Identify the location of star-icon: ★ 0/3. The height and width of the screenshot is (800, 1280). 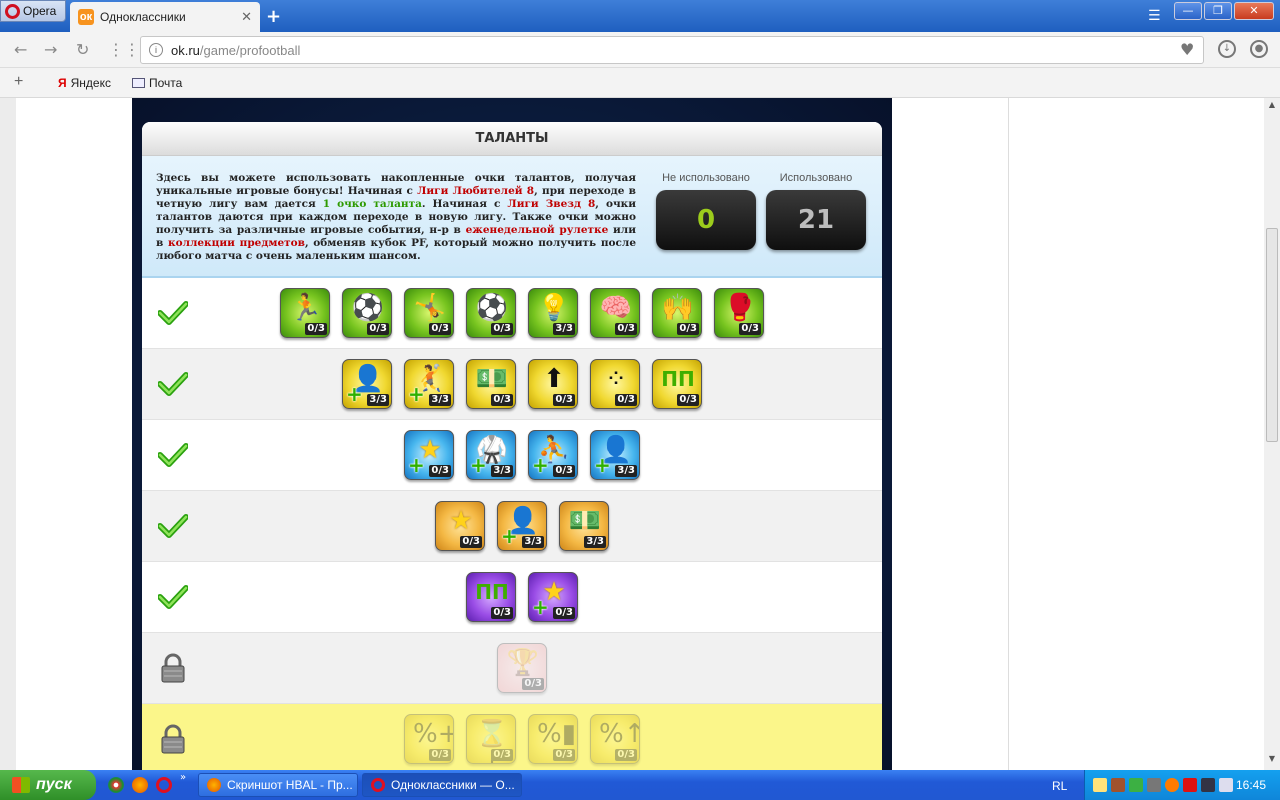
(460, 526).